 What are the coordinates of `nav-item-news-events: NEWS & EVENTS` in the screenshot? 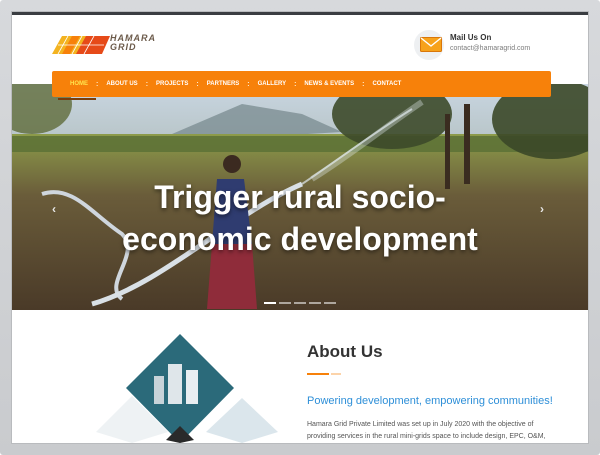 It's located at (329, 84).